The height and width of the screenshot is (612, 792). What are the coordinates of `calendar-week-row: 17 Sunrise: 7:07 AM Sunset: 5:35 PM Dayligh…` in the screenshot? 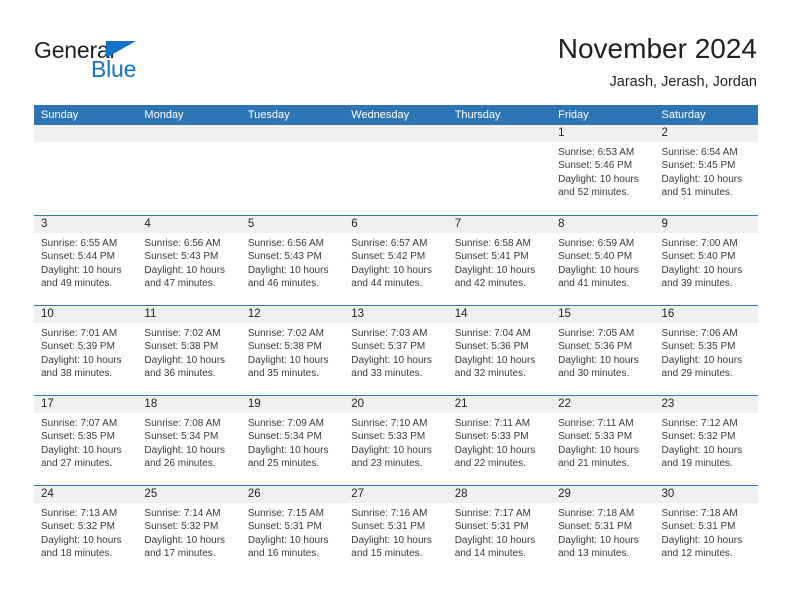 It's located at (396, 440).